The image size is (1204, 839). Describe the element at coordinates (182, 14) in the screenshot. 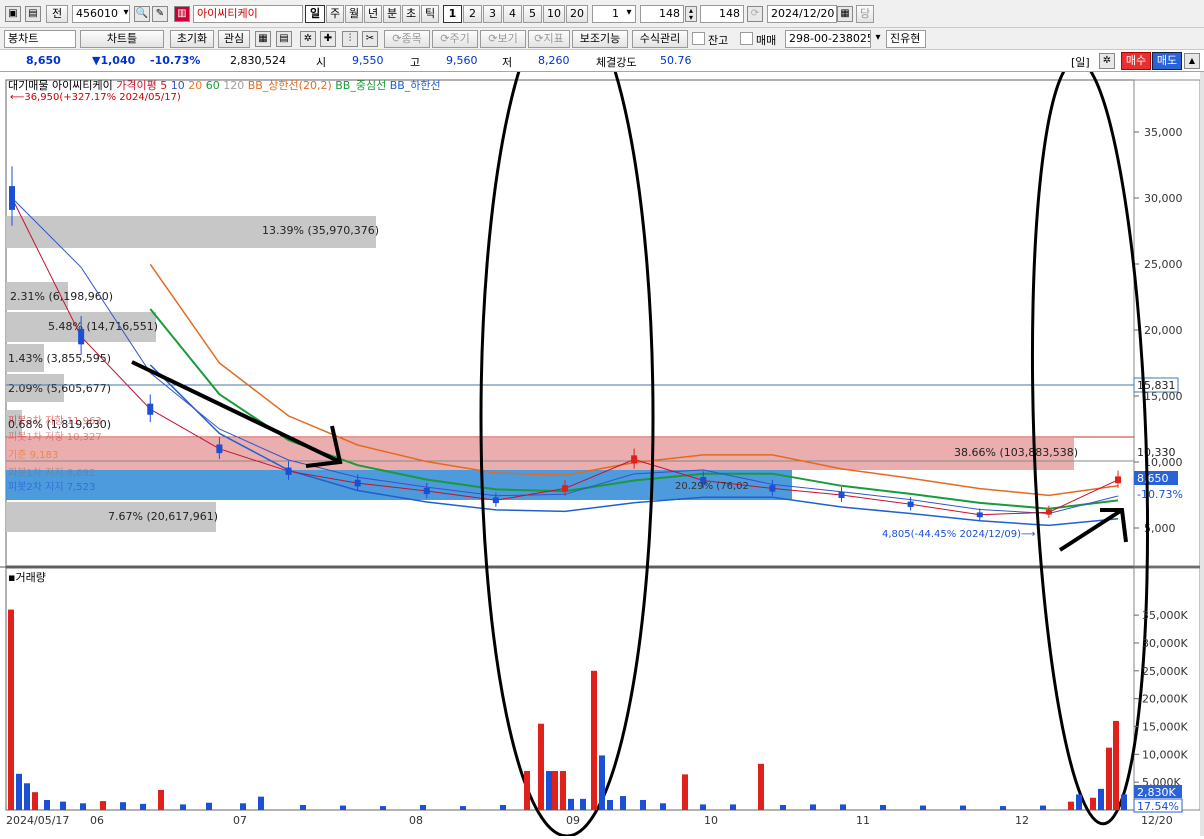

I see `filter-icon: ▥` at that location.